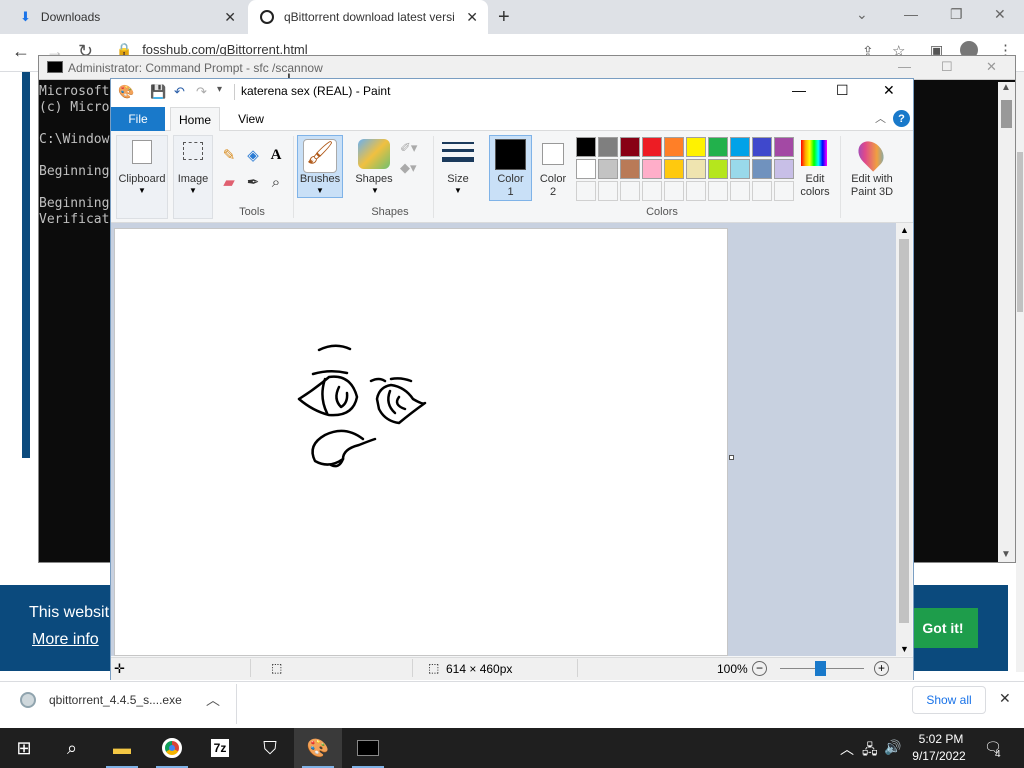  What do you see at coordinates (892, 747) in the screenshot?
I see `volume-icon: 🔊` at bounding box center [892, 747].